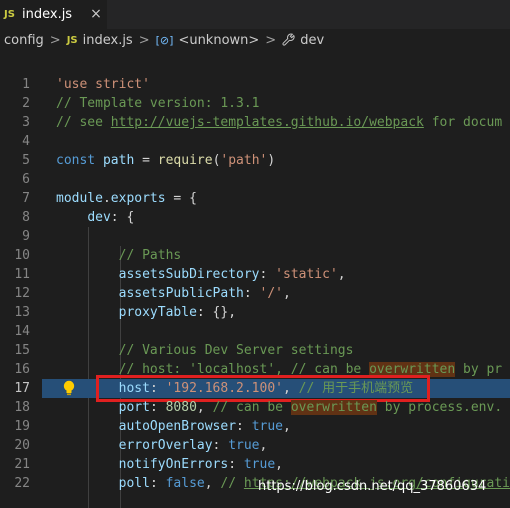 This screenshot has height=508, width=510. I want to click on tab-index-js: JS index.js ×, so click(53, 14).